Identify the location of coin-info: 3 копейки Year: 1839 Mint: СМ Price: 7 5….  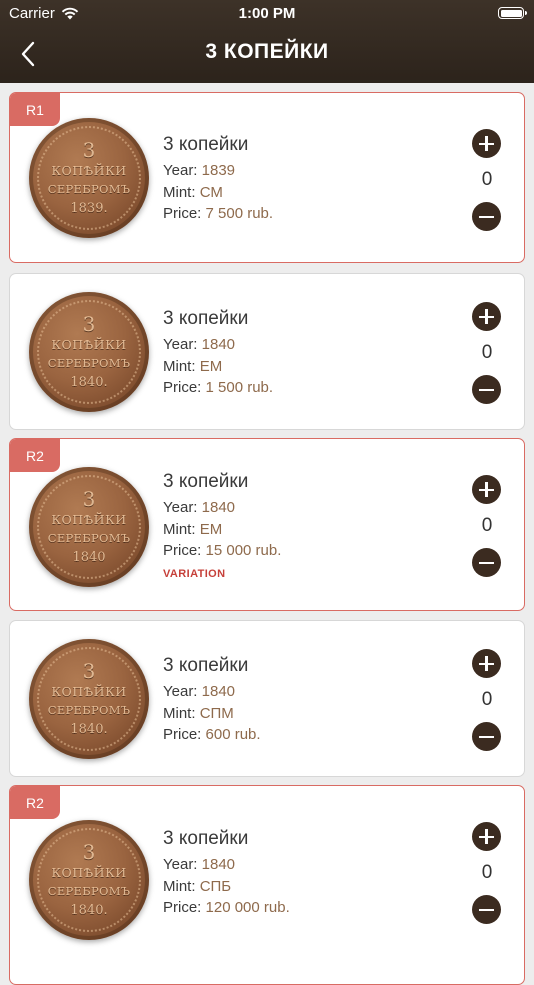
(218, 180).